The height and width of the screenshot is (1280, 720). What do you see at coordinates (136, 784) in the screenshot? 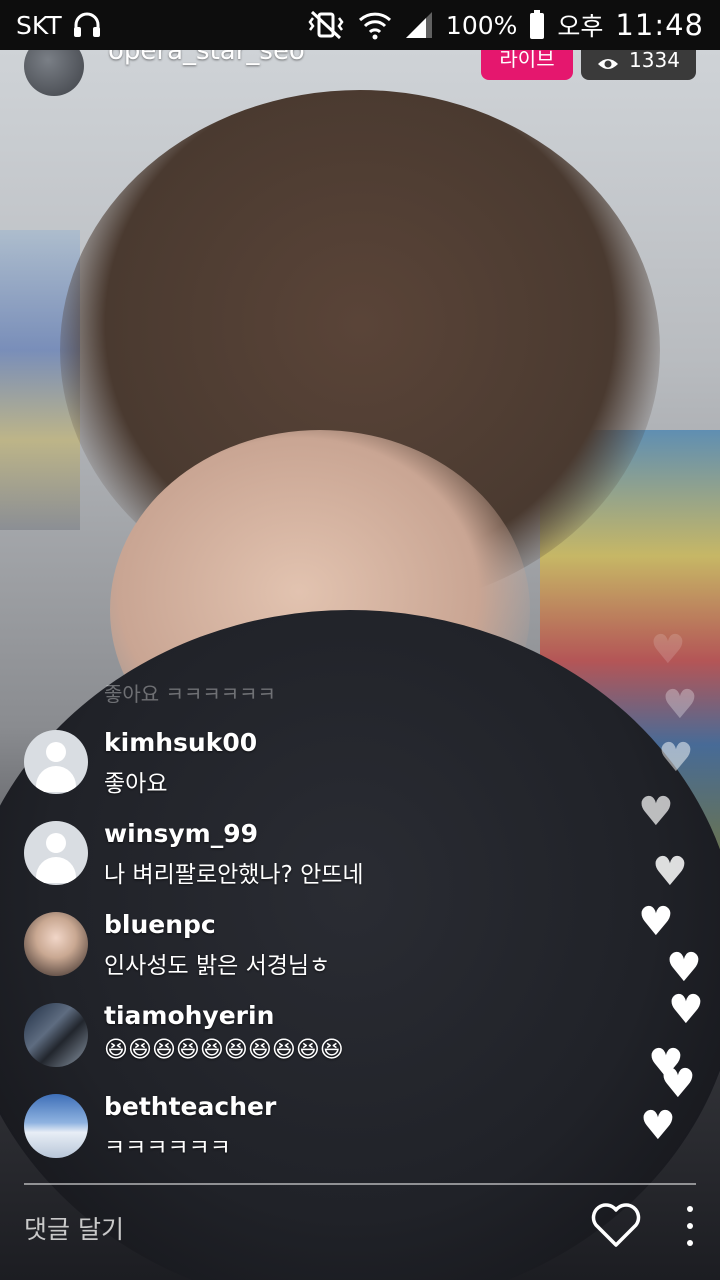
I see `comment-text: 좋아요` at bounding box center [136, 784].